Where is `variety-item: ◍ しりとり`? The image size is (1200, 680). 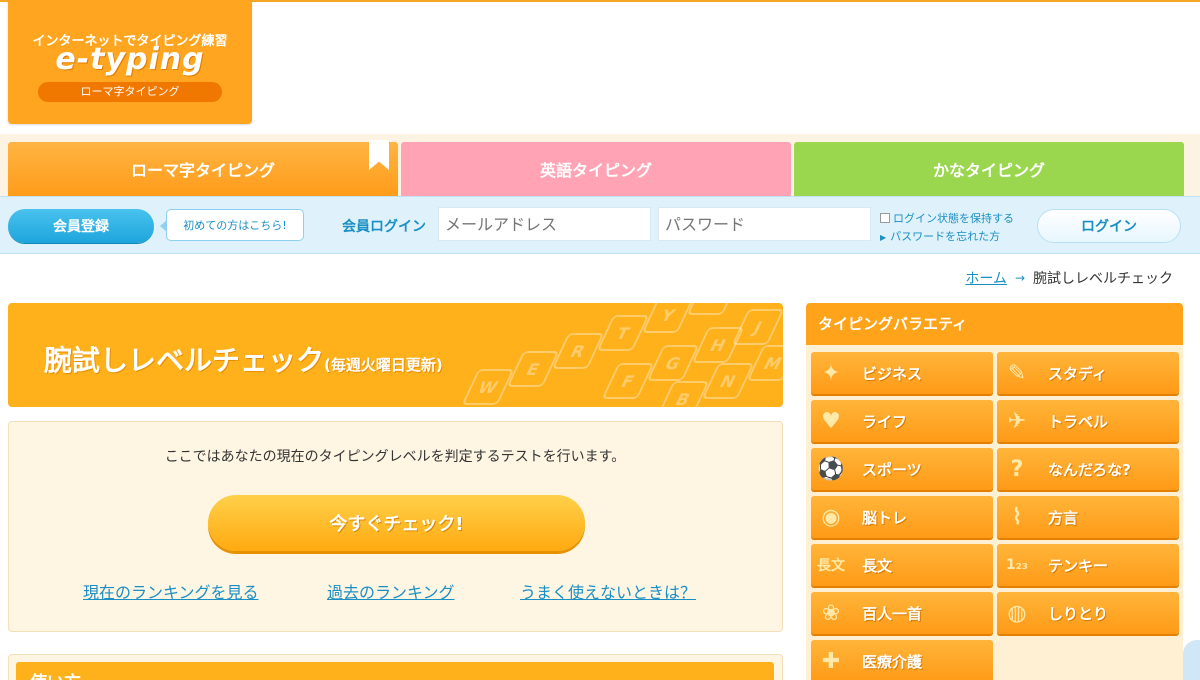 variety-item: ◍ しりとり is located at coordinates (1088, 613).